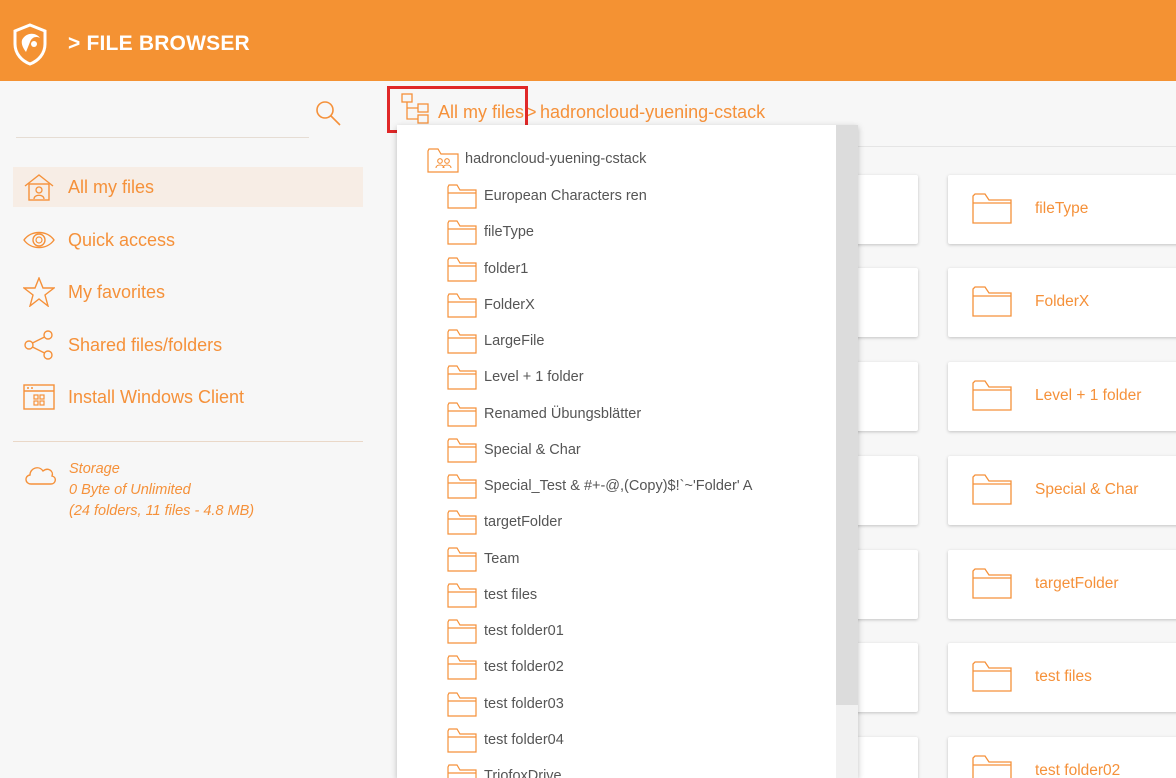  What do you see at coordinates (506, 269) in the screenshot?
I see `dropdown-folder-label: folder1` at bounding box center [506, 269].